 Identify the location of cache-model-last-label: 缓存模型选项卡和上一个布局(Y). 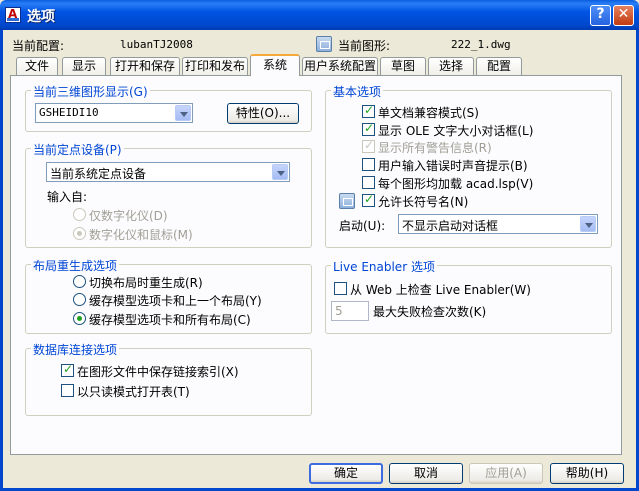
(175, 301).